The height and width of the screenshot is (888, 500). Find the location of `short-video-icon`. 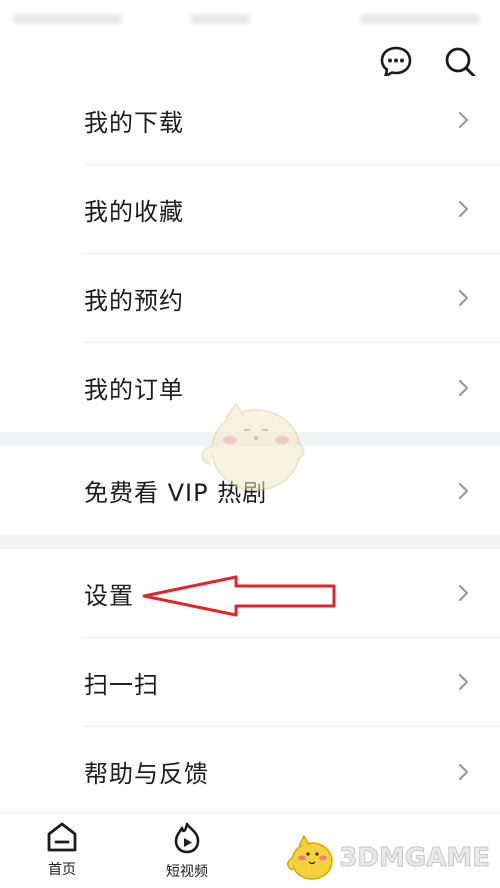

short-video-icon is located at coordinates (187, 838).